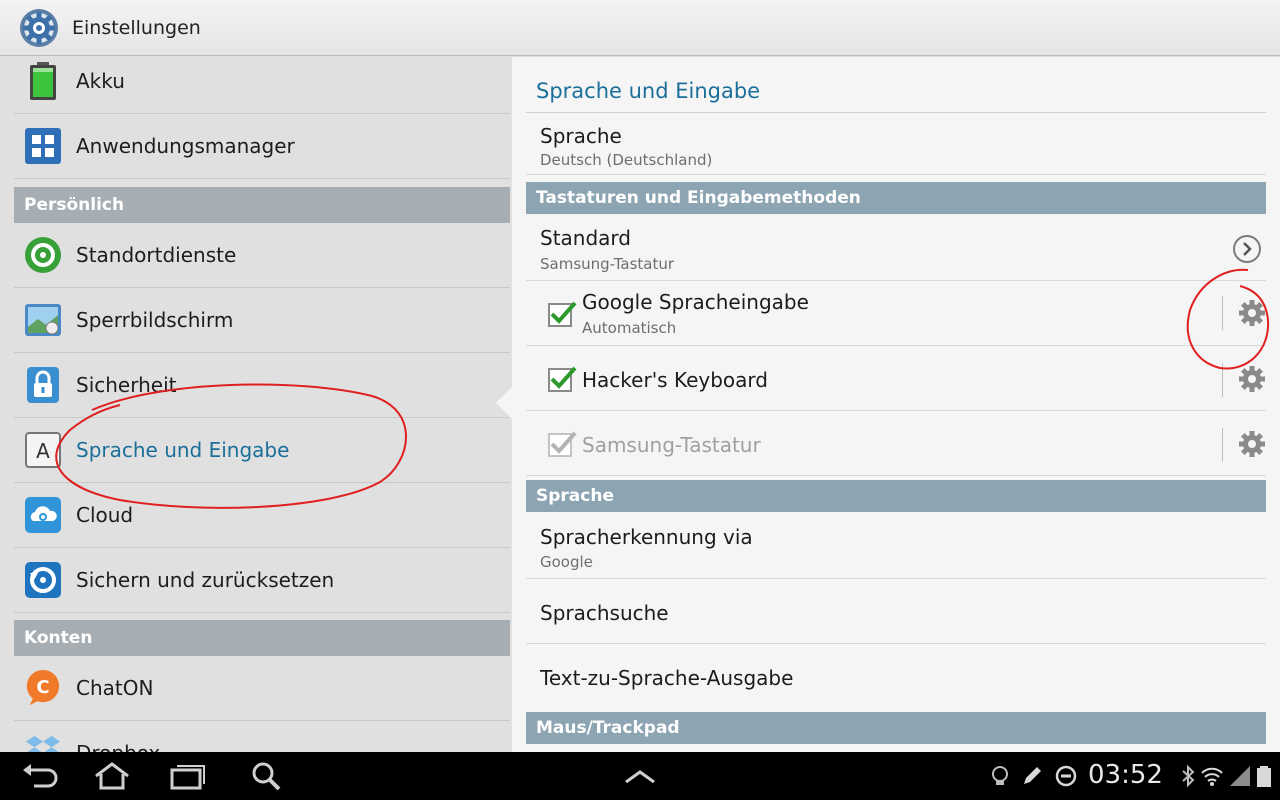 The image size is (1280, 800). I want to click on sidebar-item-label: Sperrbildschirm, so click(155, 320).